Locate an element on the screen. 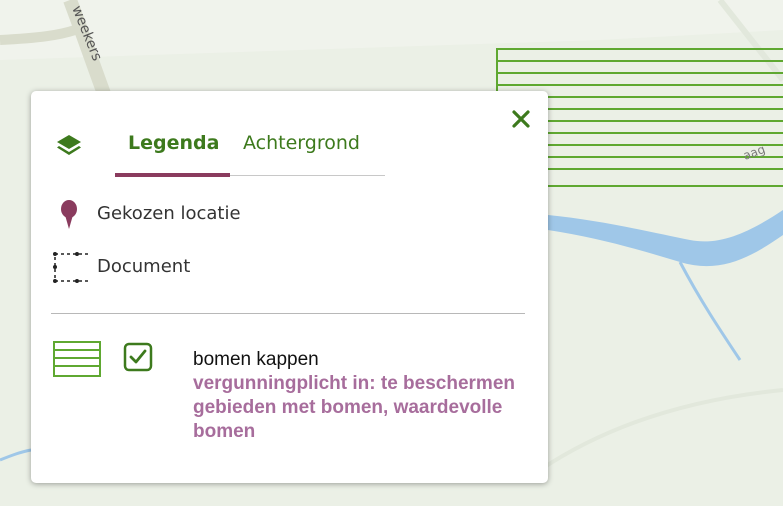 This screenshot has width=783, height=506. tab-legenda: Legenda is located at coordinates (173, 143).